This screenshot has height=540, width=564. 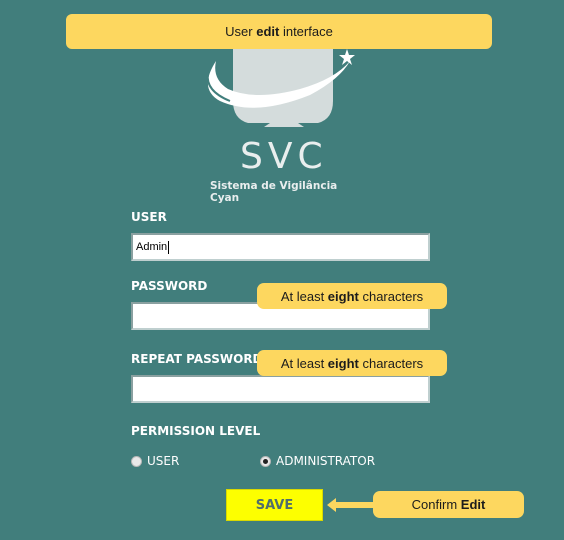 I want to click on user-input: Admin, so click(x=280, y=247).